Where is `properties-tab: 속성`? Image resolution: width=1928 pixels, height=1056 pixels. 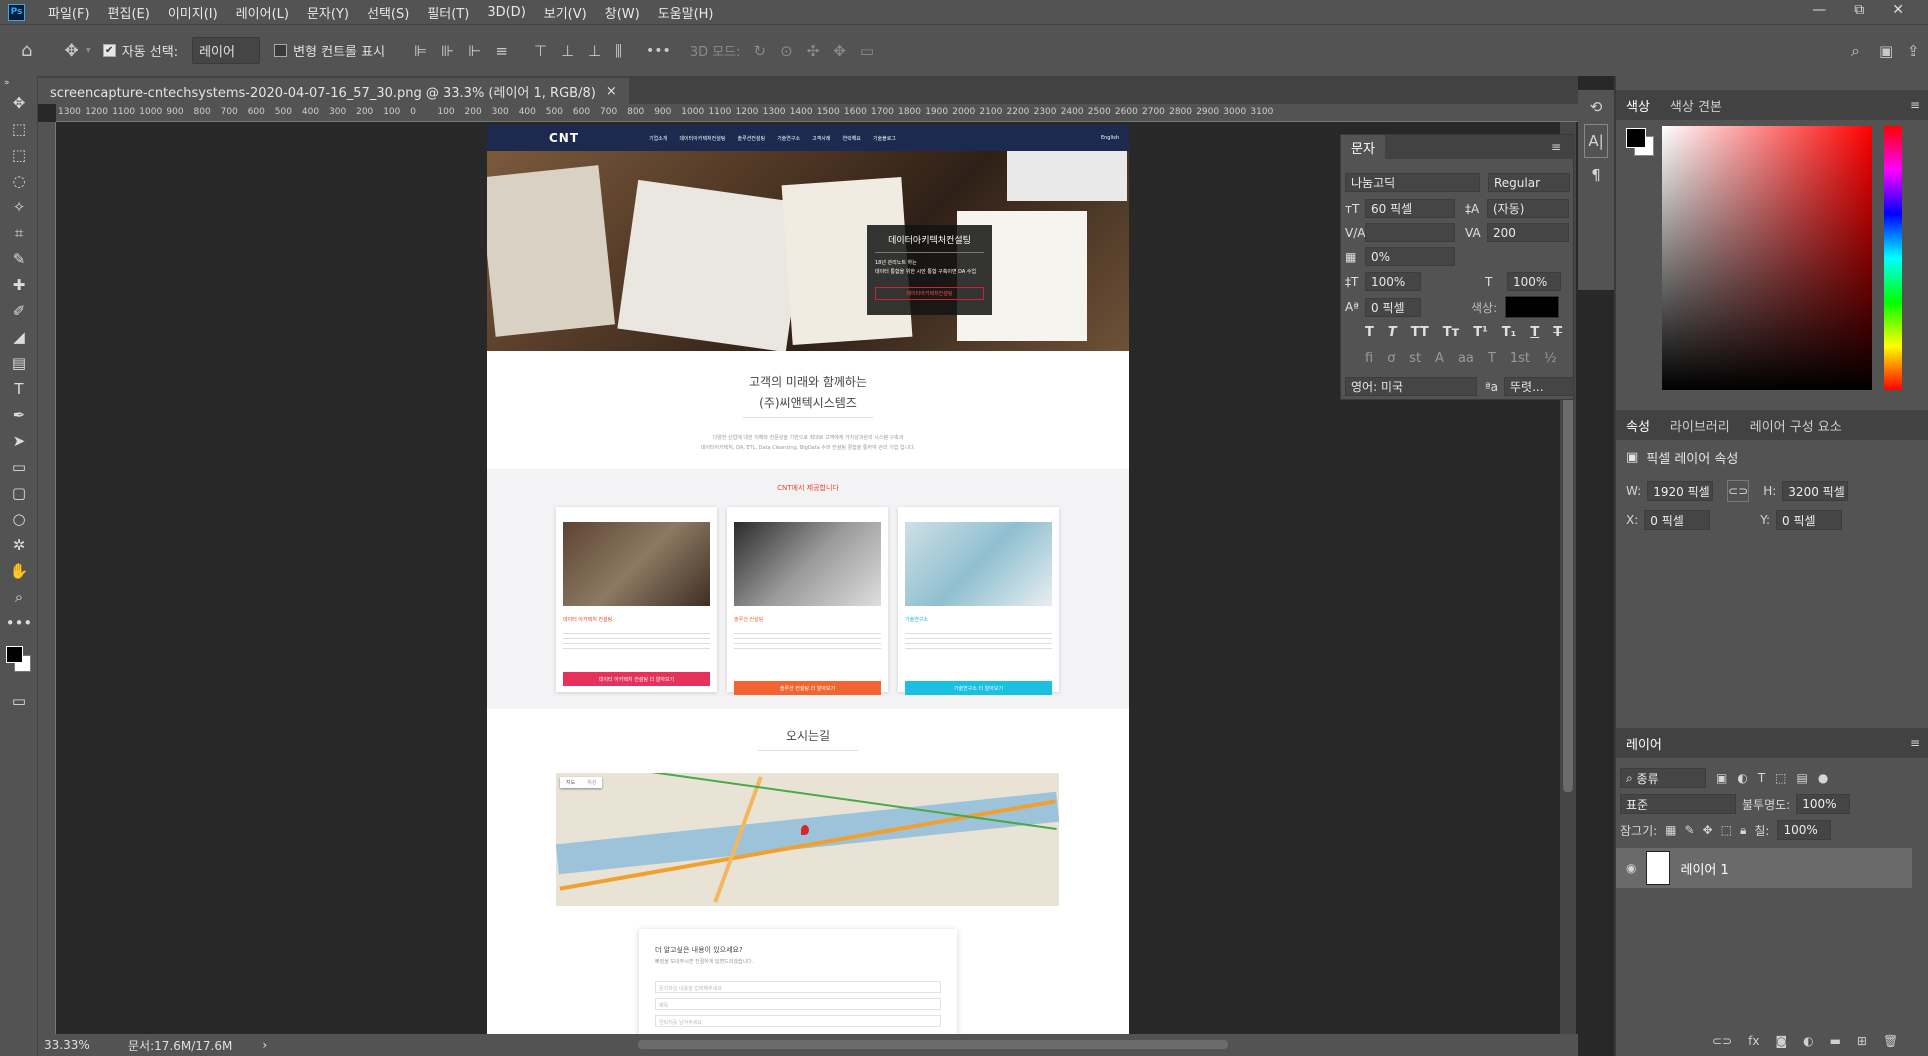
properties-tab: 속성 is located at coordinates (1638, 425).